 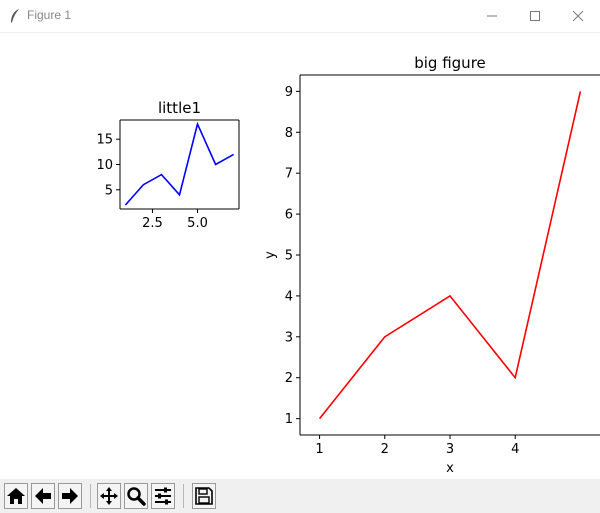 I want to click on big-figure-x-axis-label: x, so click(x=450, y=468).